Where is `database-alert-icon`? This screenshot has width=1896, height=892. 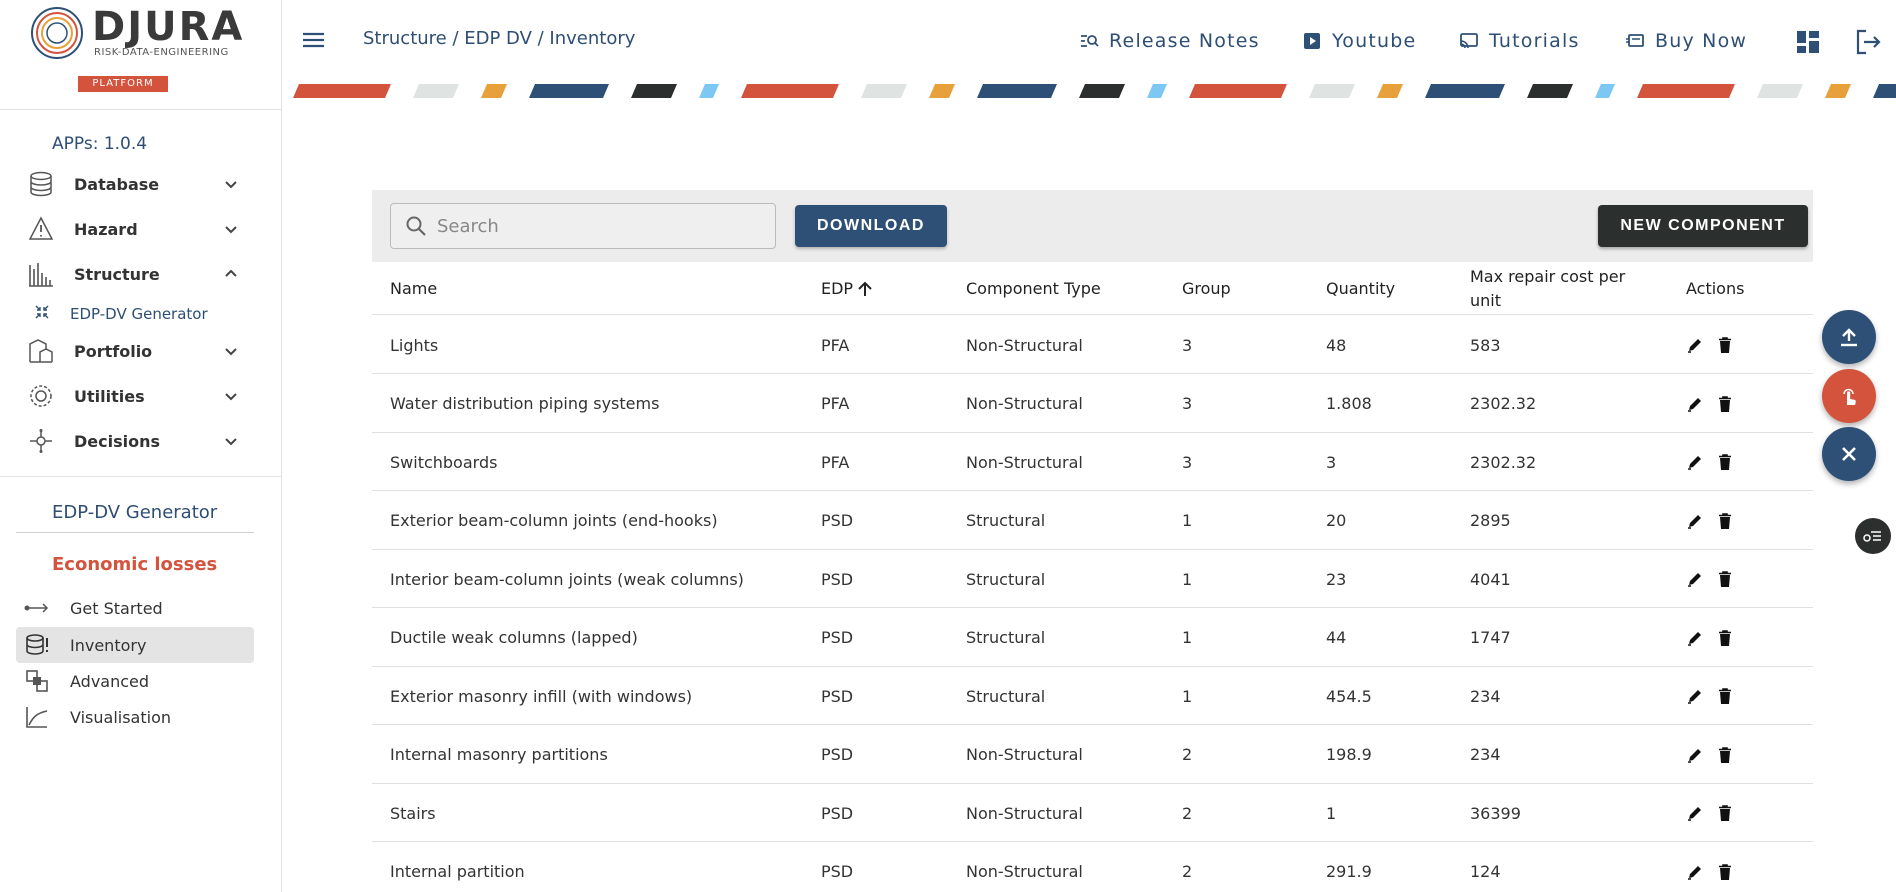 database-alert-icon is located at coordinates (37, 645).